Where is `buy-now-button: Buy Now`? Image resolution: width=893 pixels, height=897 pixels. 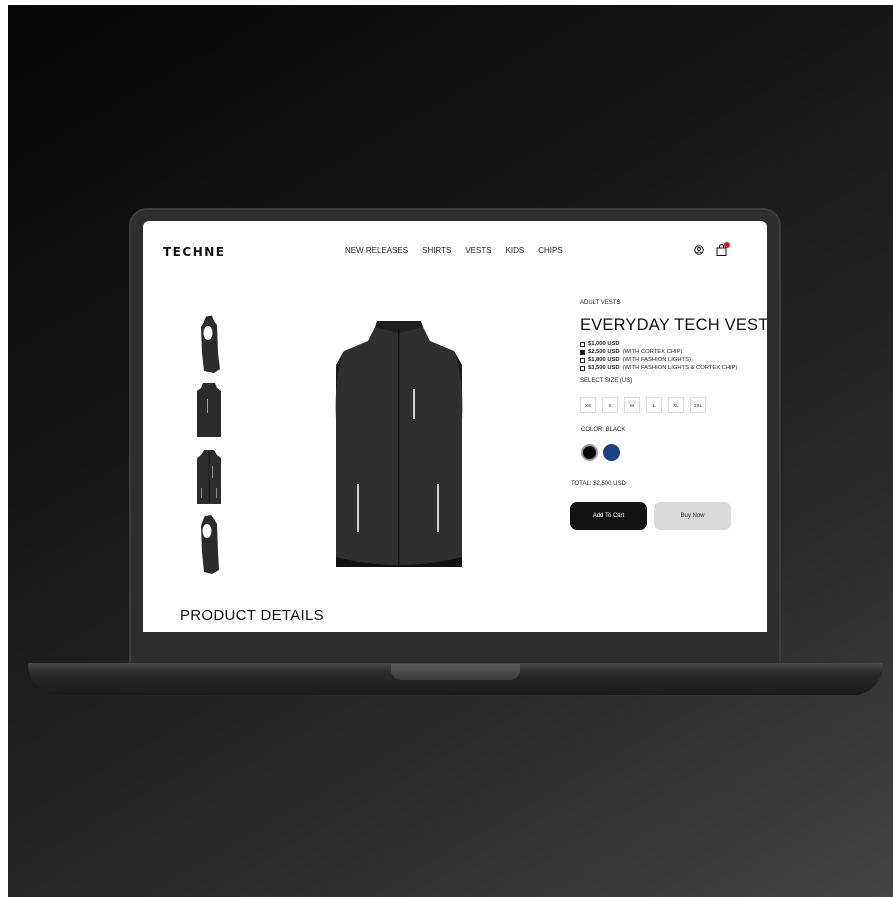
buy-now-button: Buy Now is located at coordinates (692, 516).